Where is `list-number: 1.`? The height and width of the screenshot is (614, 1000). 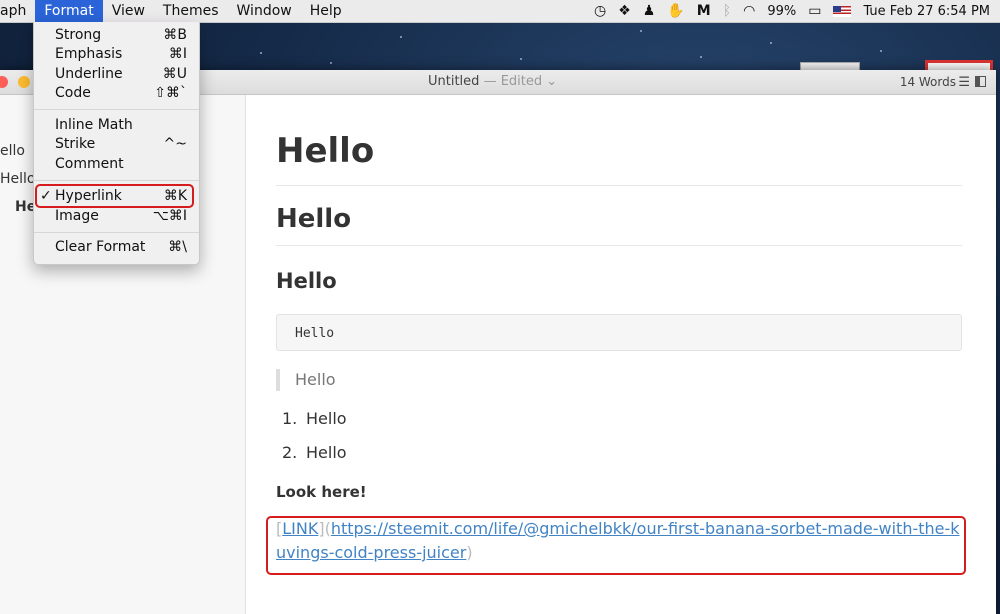
list-number: 1. is located at coordinates (290, 418).